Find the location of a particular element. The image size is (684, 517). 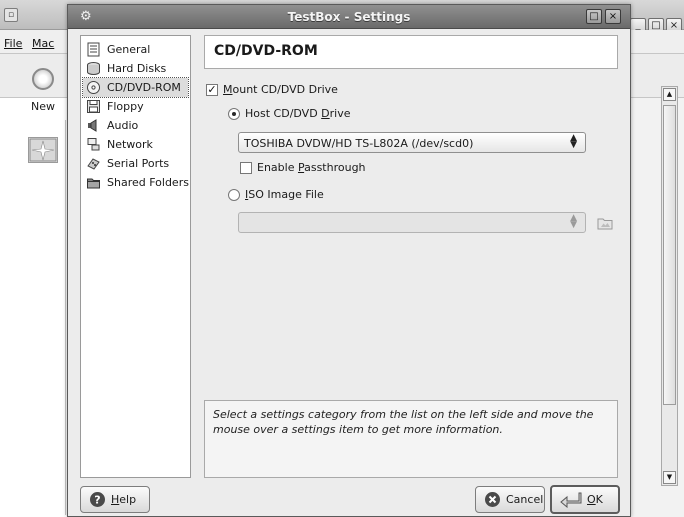

enter-arrow-icon is located at coordinates (571, 499).